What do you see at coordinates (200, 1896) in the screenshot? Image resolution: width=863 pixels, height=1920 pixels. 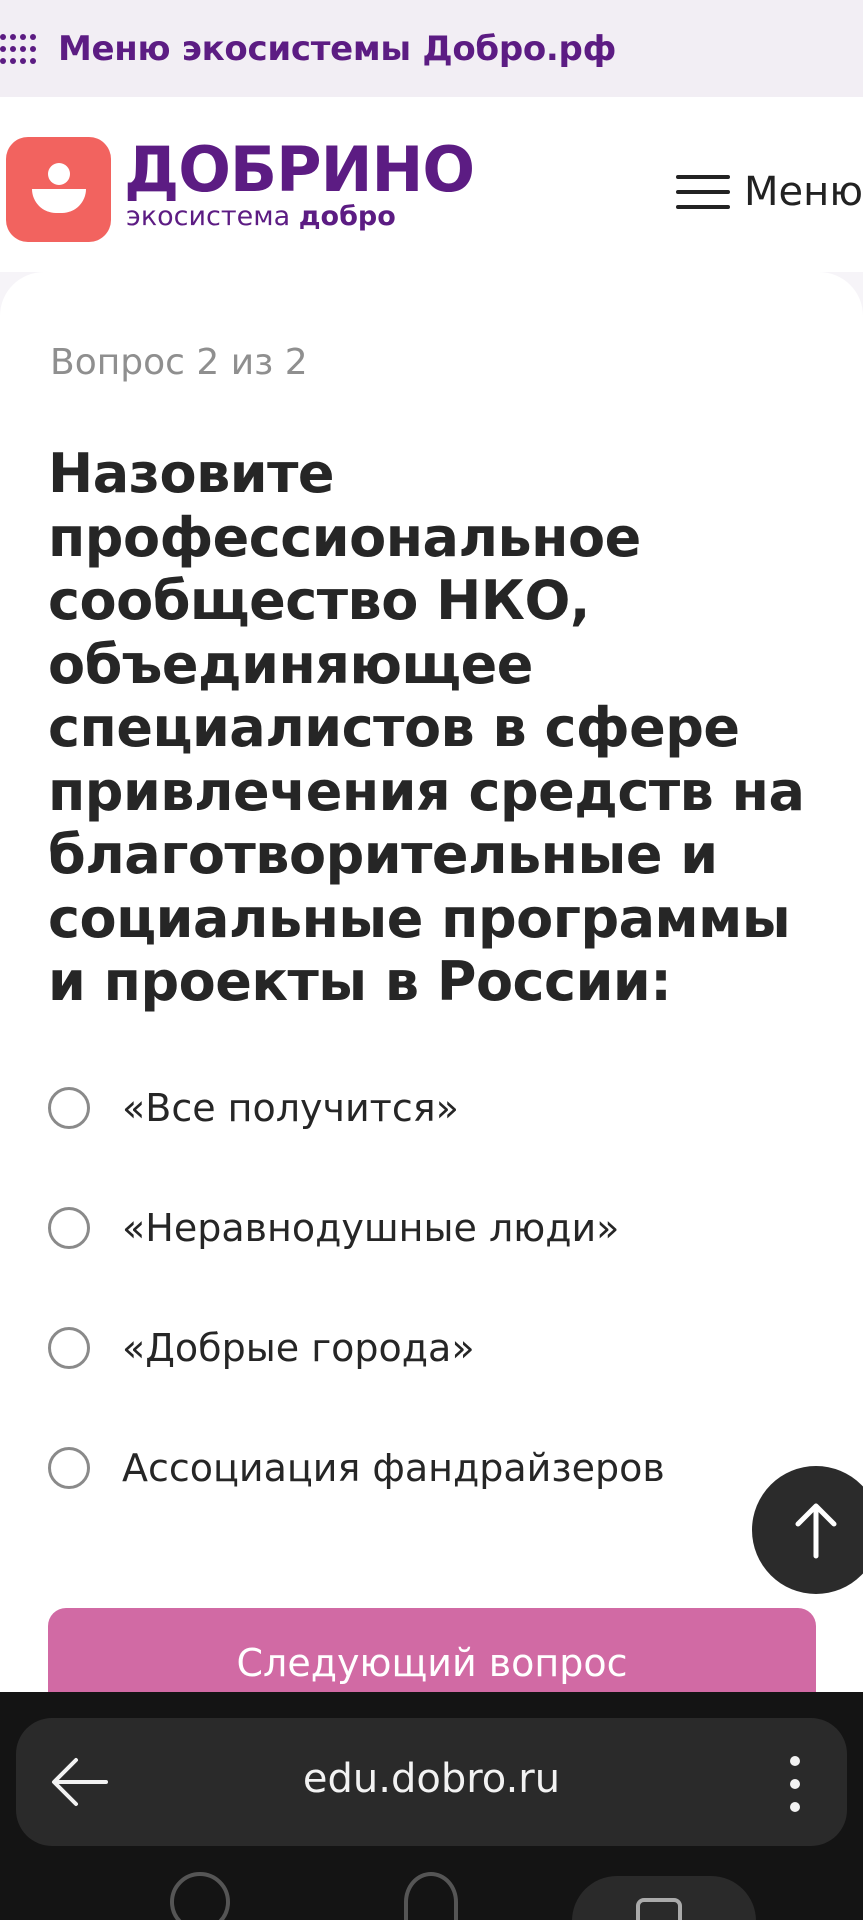 I see `browser-nav-icon` at bounding box center [200, 1896].